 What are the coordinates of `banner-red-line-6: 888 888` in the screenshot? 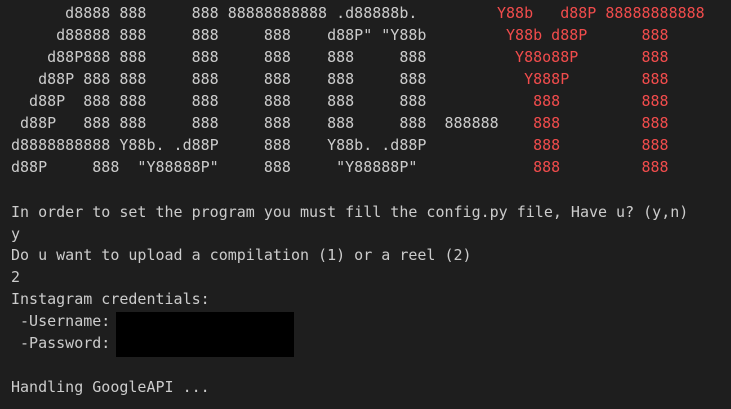 It's located at (583, 123).